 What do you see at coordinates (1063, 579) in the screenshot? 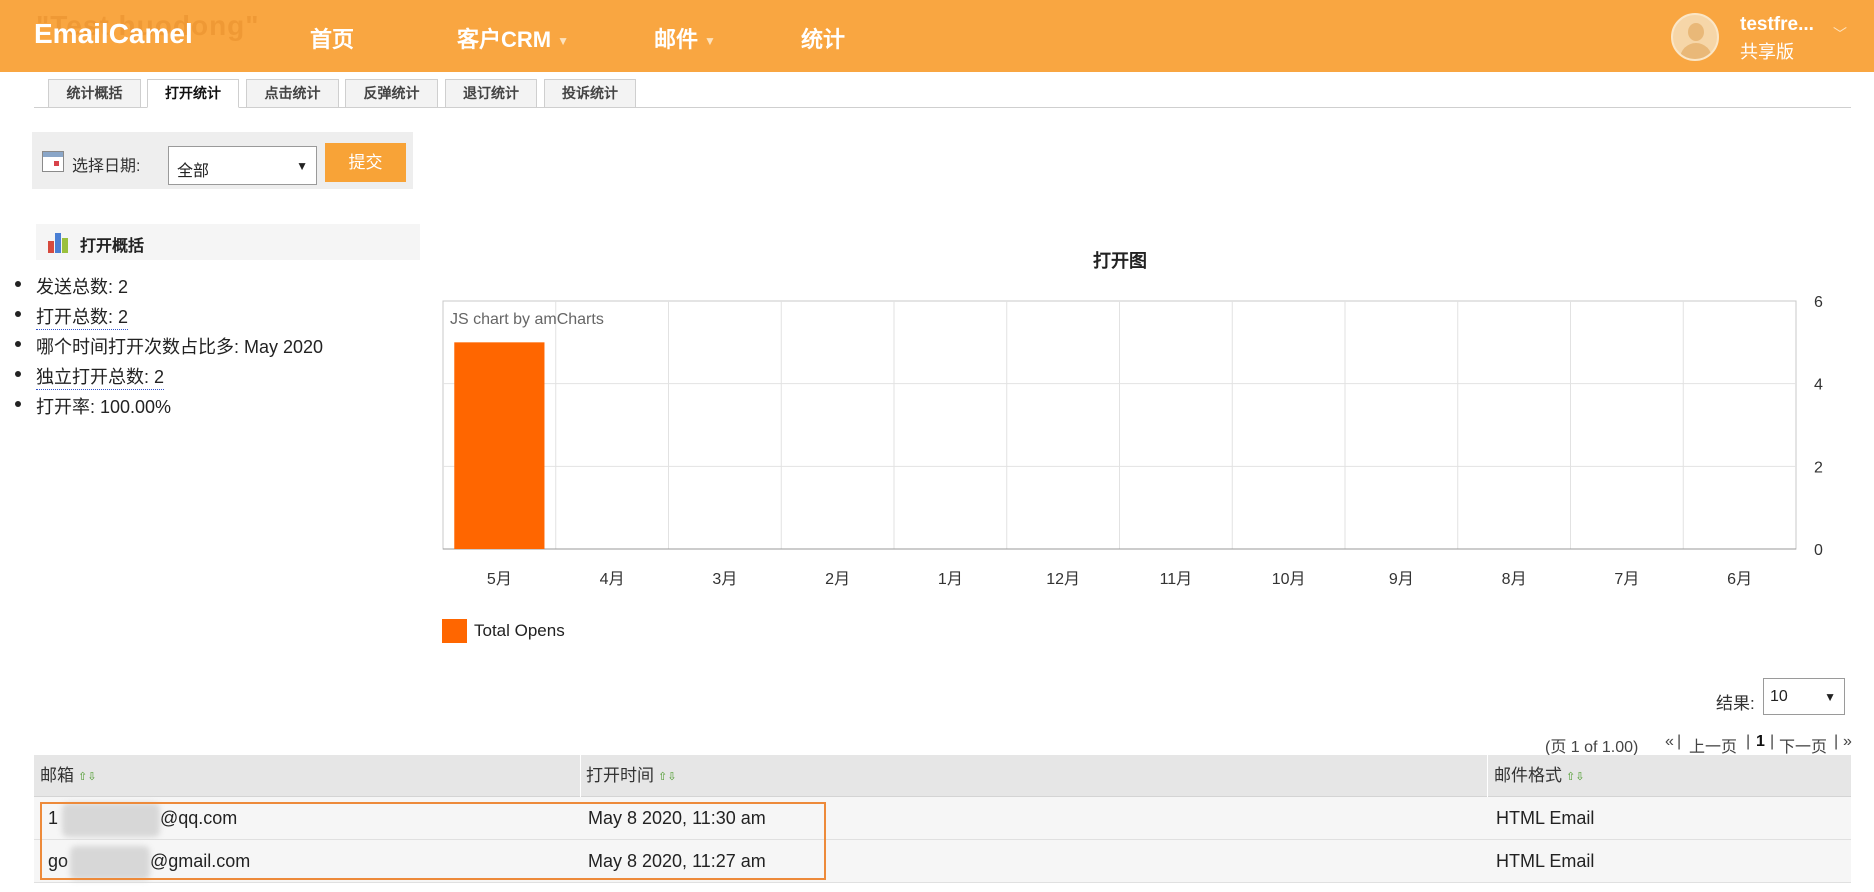
I see `x-tick-label: 12月` at bounding box center [1063, 579].